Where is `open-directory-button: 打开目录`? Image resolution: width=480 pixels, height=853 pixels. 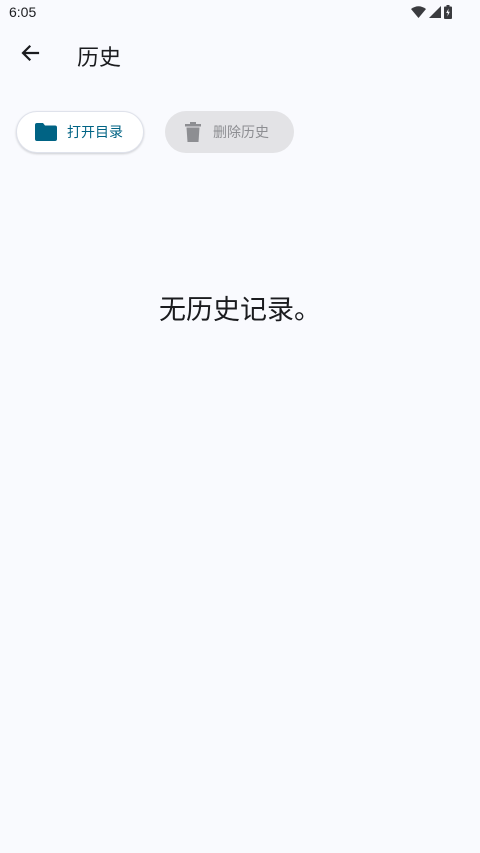
open-directory-button: 打开目录 is located at coordinates (80, 132).